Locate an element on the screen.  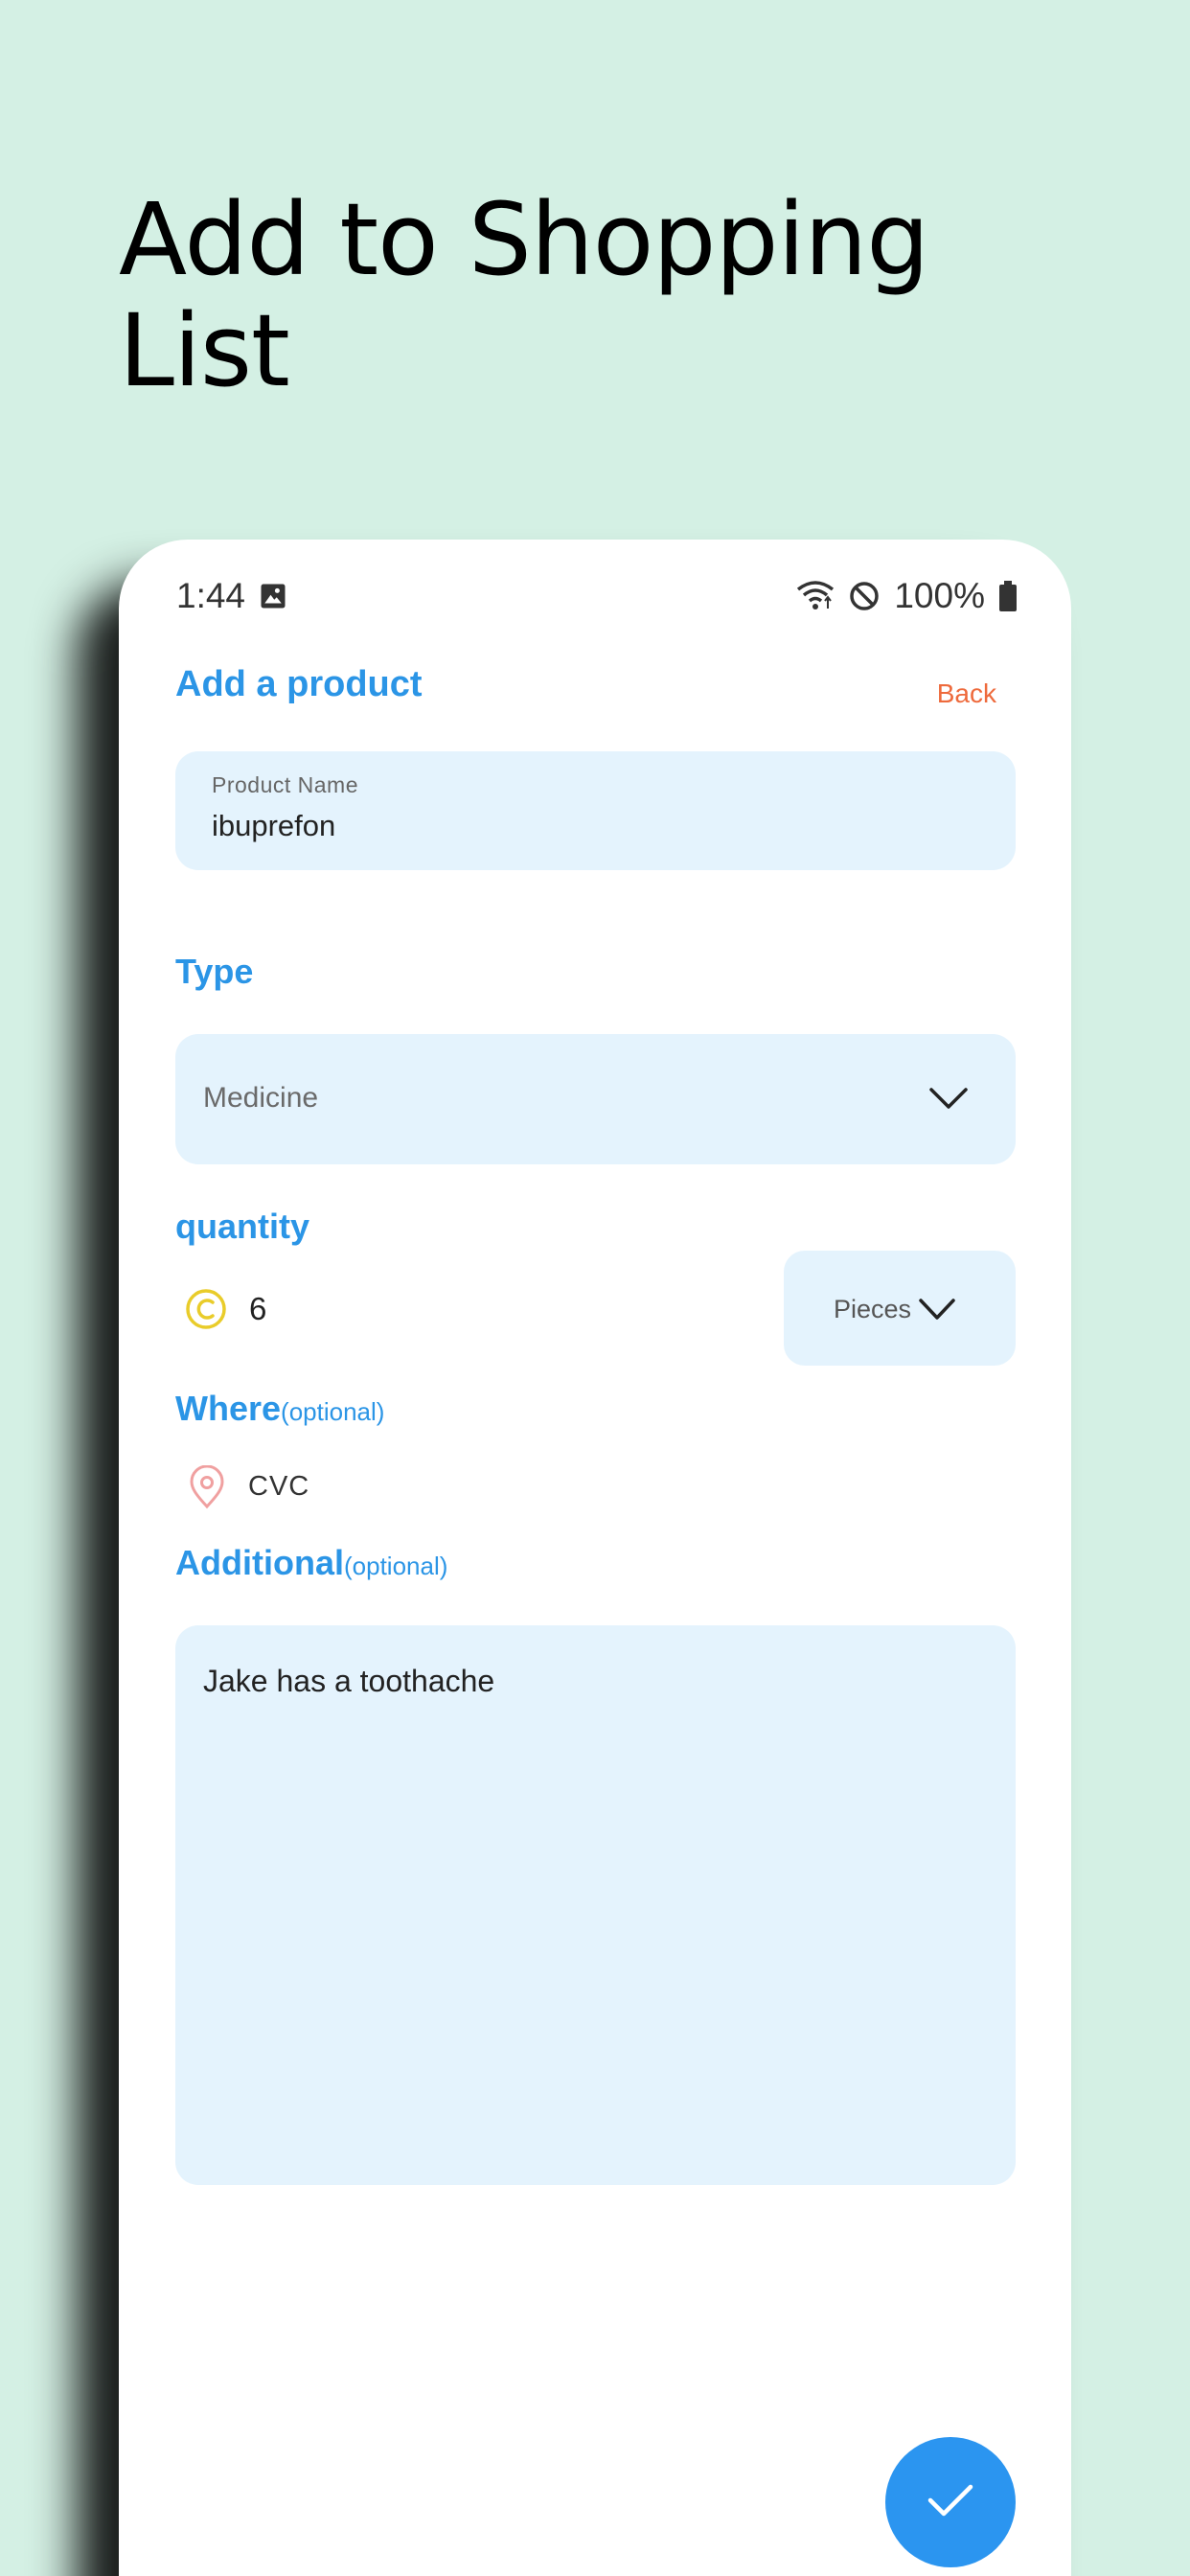
quantity-label: quantity is located at coordinates (242, 1226).